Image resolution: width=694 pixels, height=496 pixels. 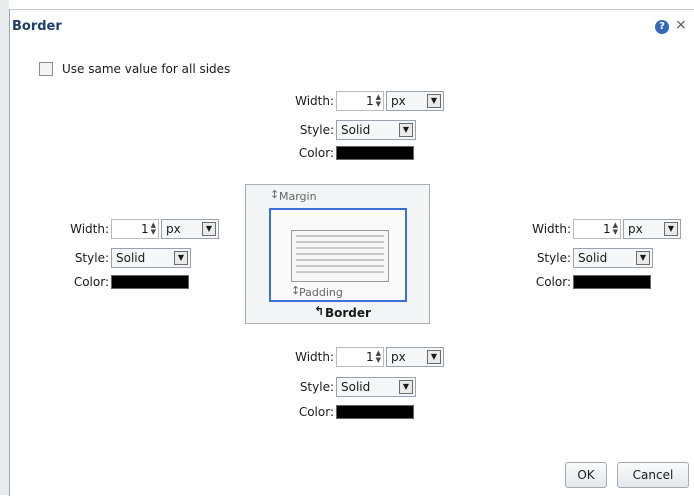 What do you see at coordinates (348, 313) in the screenshot?
I see `border-label: Border` at bounding box center [348, 313].